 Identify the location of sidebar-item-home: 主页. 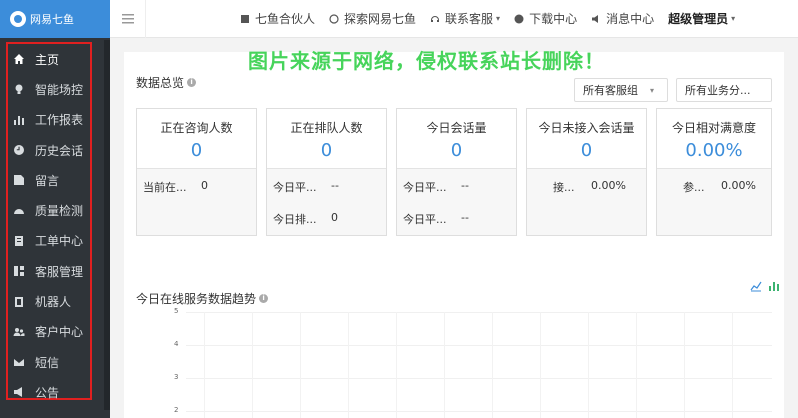
(49, 59).